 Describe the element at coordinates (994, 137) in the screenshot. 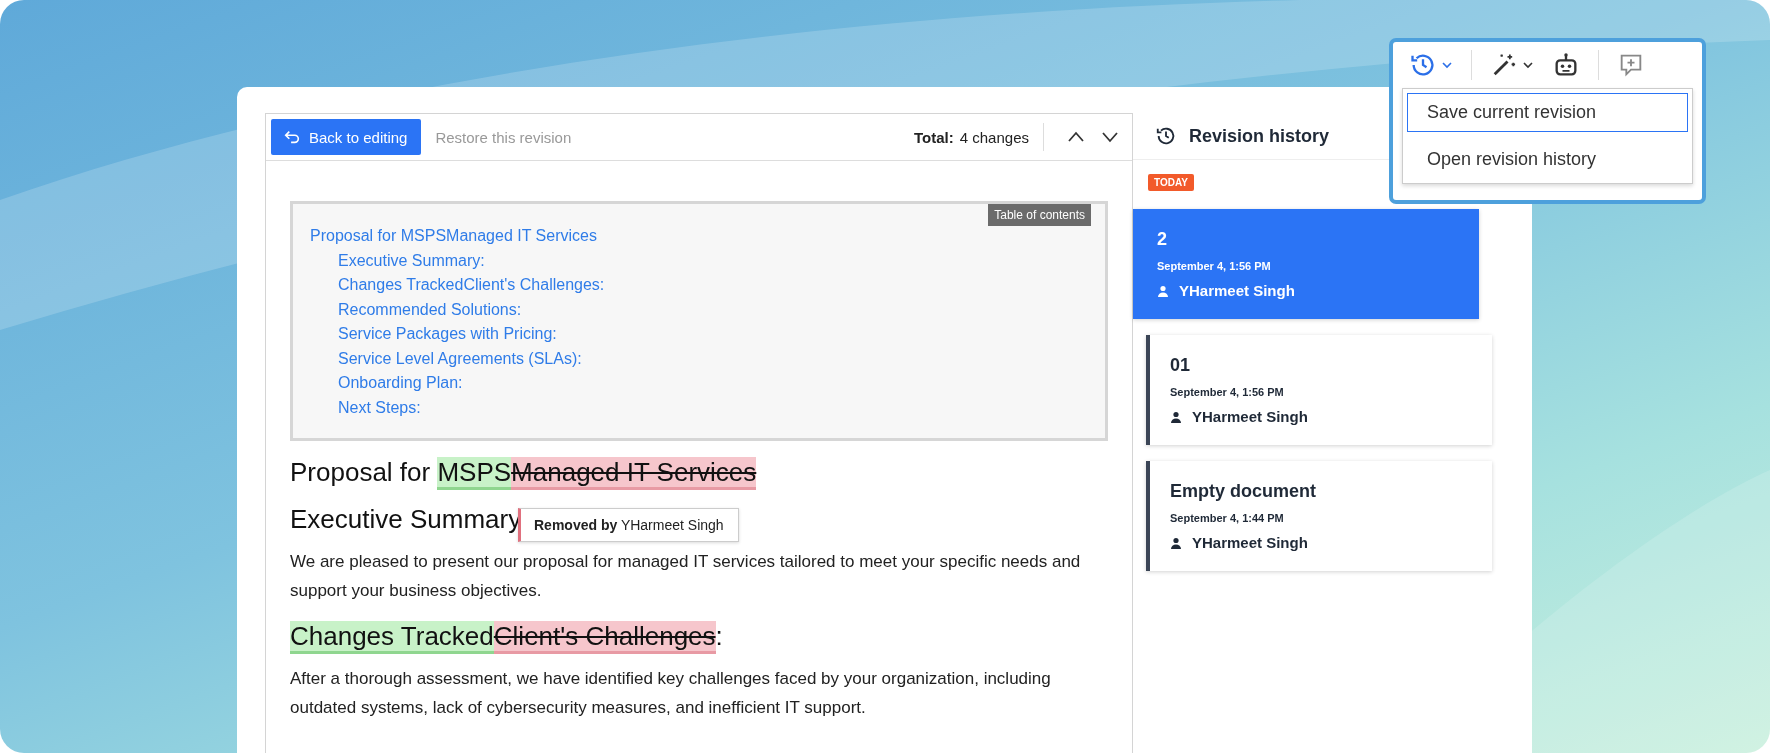

I see `total-changes: 4 changes` at that location.